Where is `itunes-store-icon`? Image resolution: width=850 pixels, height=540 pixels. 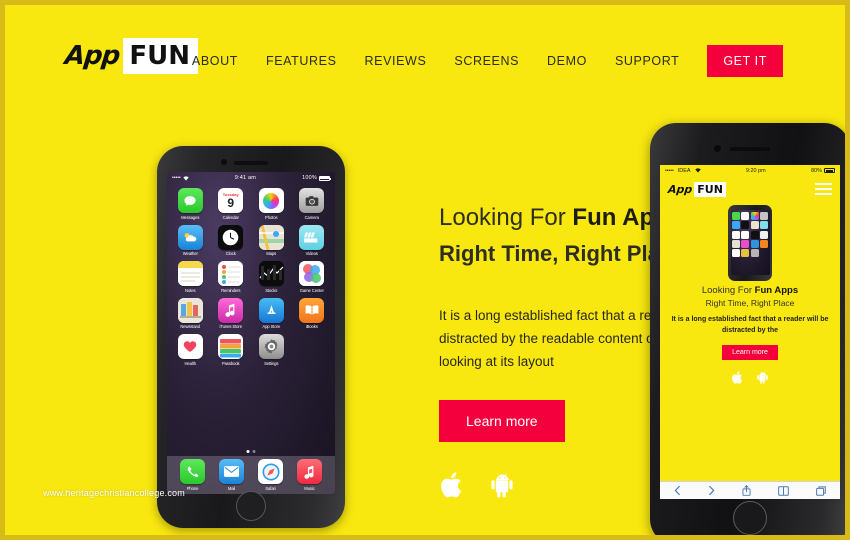
itunes-store-icon is located at coordinates (231, 310).